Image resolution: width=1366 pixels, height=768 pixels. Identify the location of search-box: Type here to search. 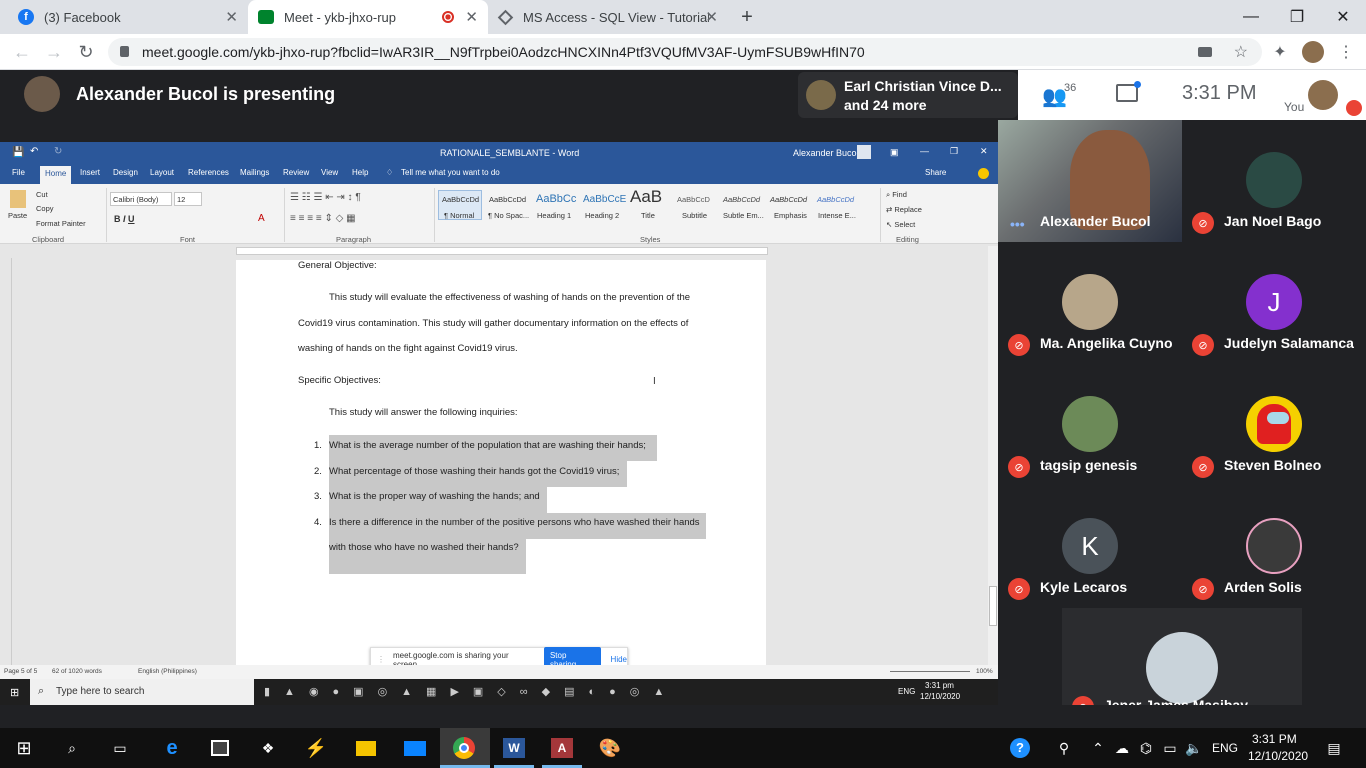
(142, 692).